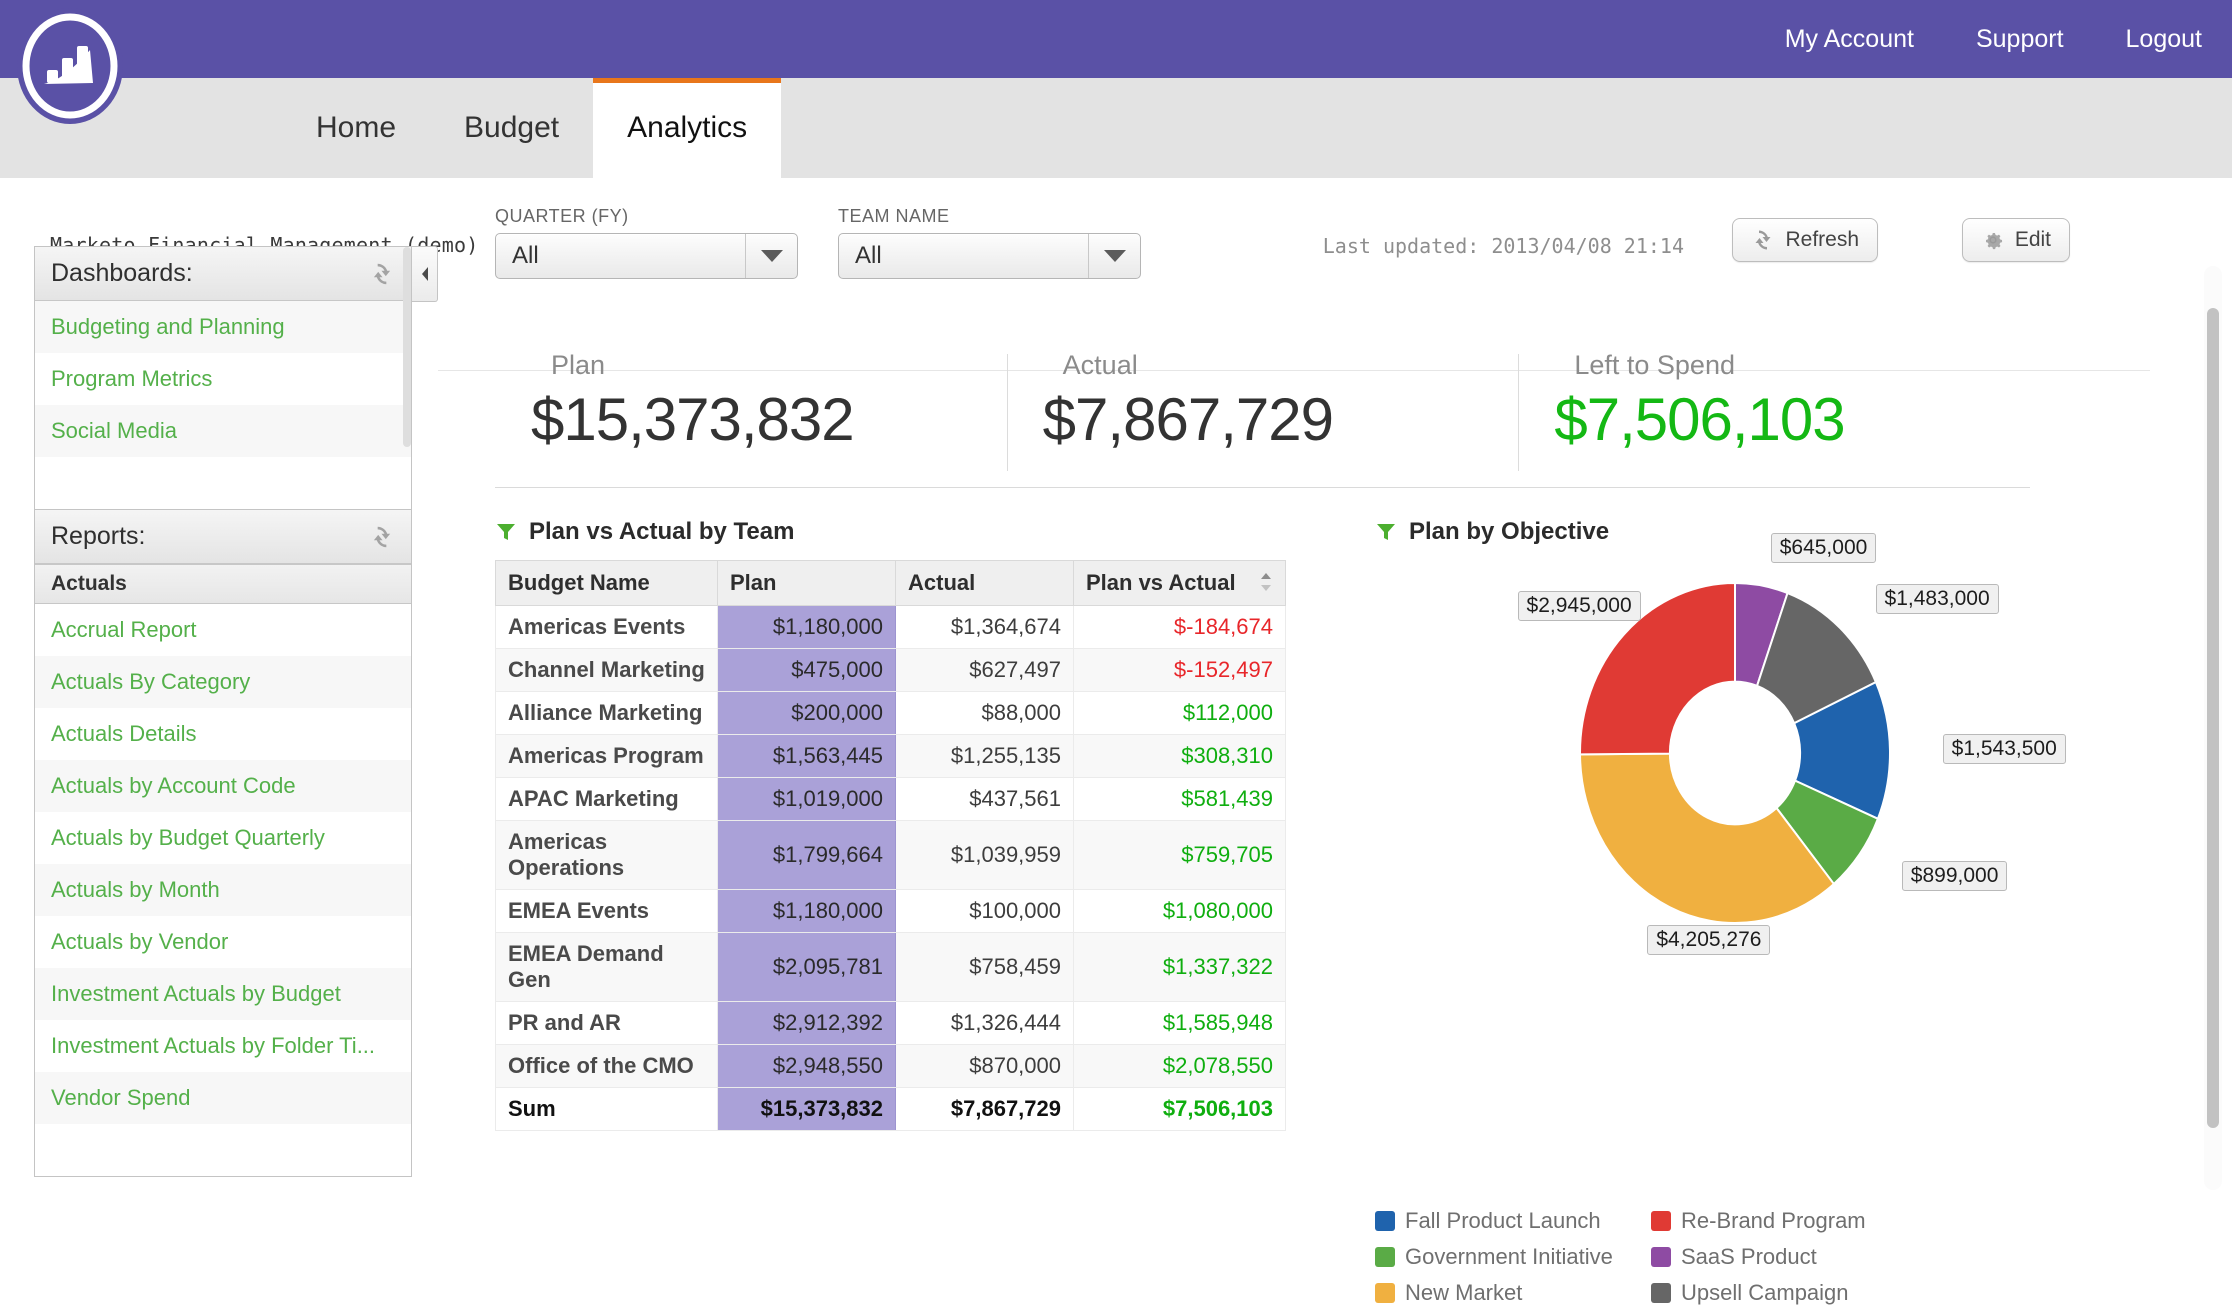 This screenshot has height=1306, width=2232. Describe the element at coordinates (223, 379) in the screenshot. I see `sidebar-item-program-metrics: Program Metrics` at that location.